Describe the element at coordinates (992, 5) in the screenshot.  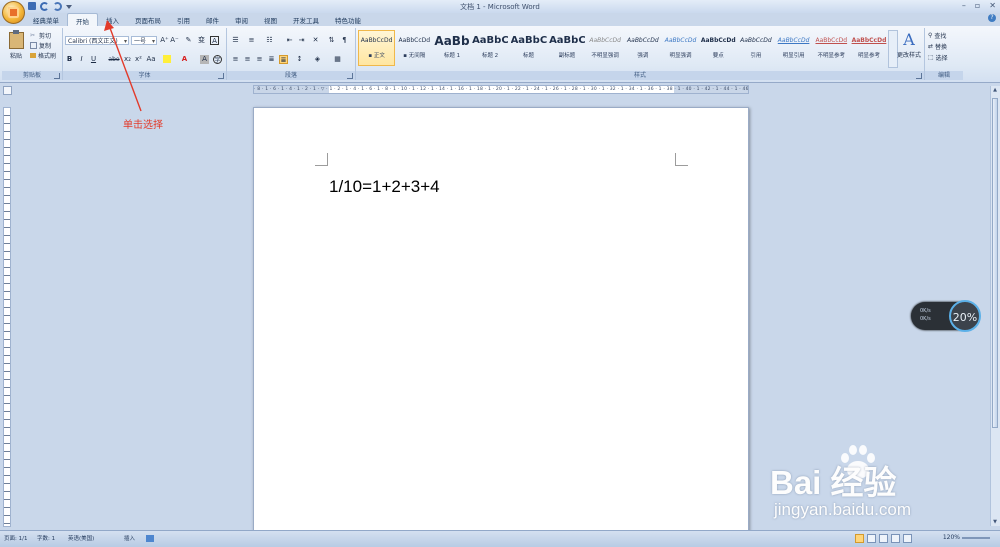
I see `close-button: ✕` at that location.